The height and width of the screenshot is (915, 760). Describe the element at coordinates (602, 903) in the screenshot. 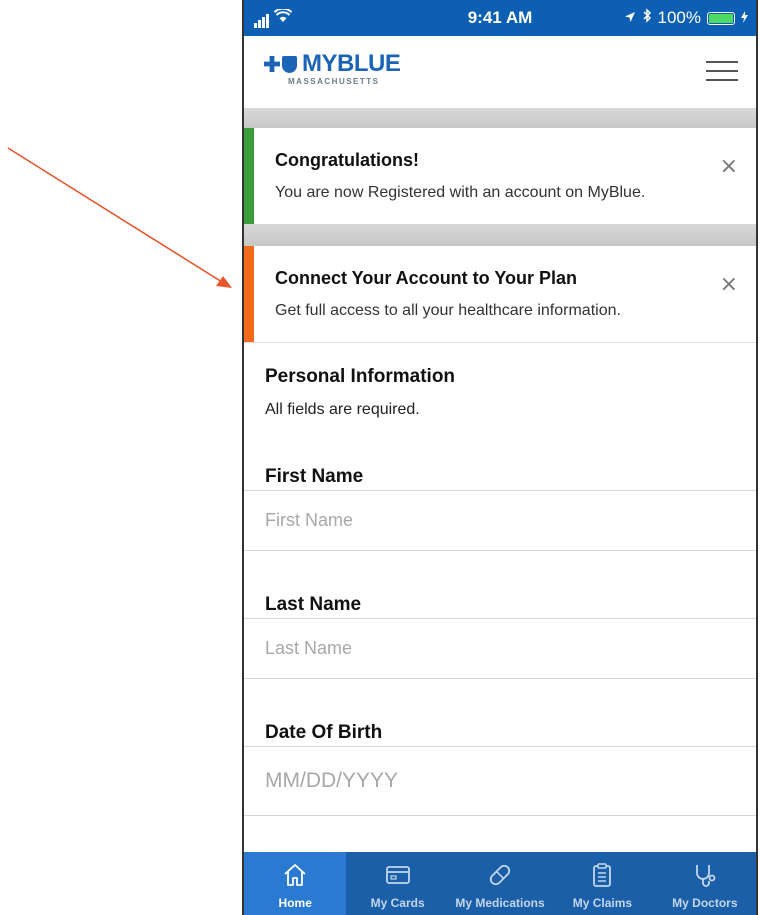

I see `tab-label: My Claims` at that location.